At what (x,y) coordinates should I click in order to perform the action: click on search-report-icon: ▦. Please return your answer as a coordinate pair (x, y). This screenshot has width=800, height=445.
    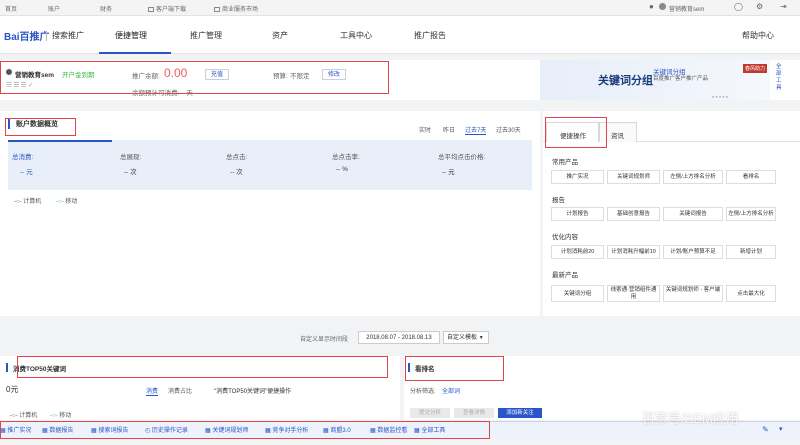
    Looking at the image, I should click on (94, 431).